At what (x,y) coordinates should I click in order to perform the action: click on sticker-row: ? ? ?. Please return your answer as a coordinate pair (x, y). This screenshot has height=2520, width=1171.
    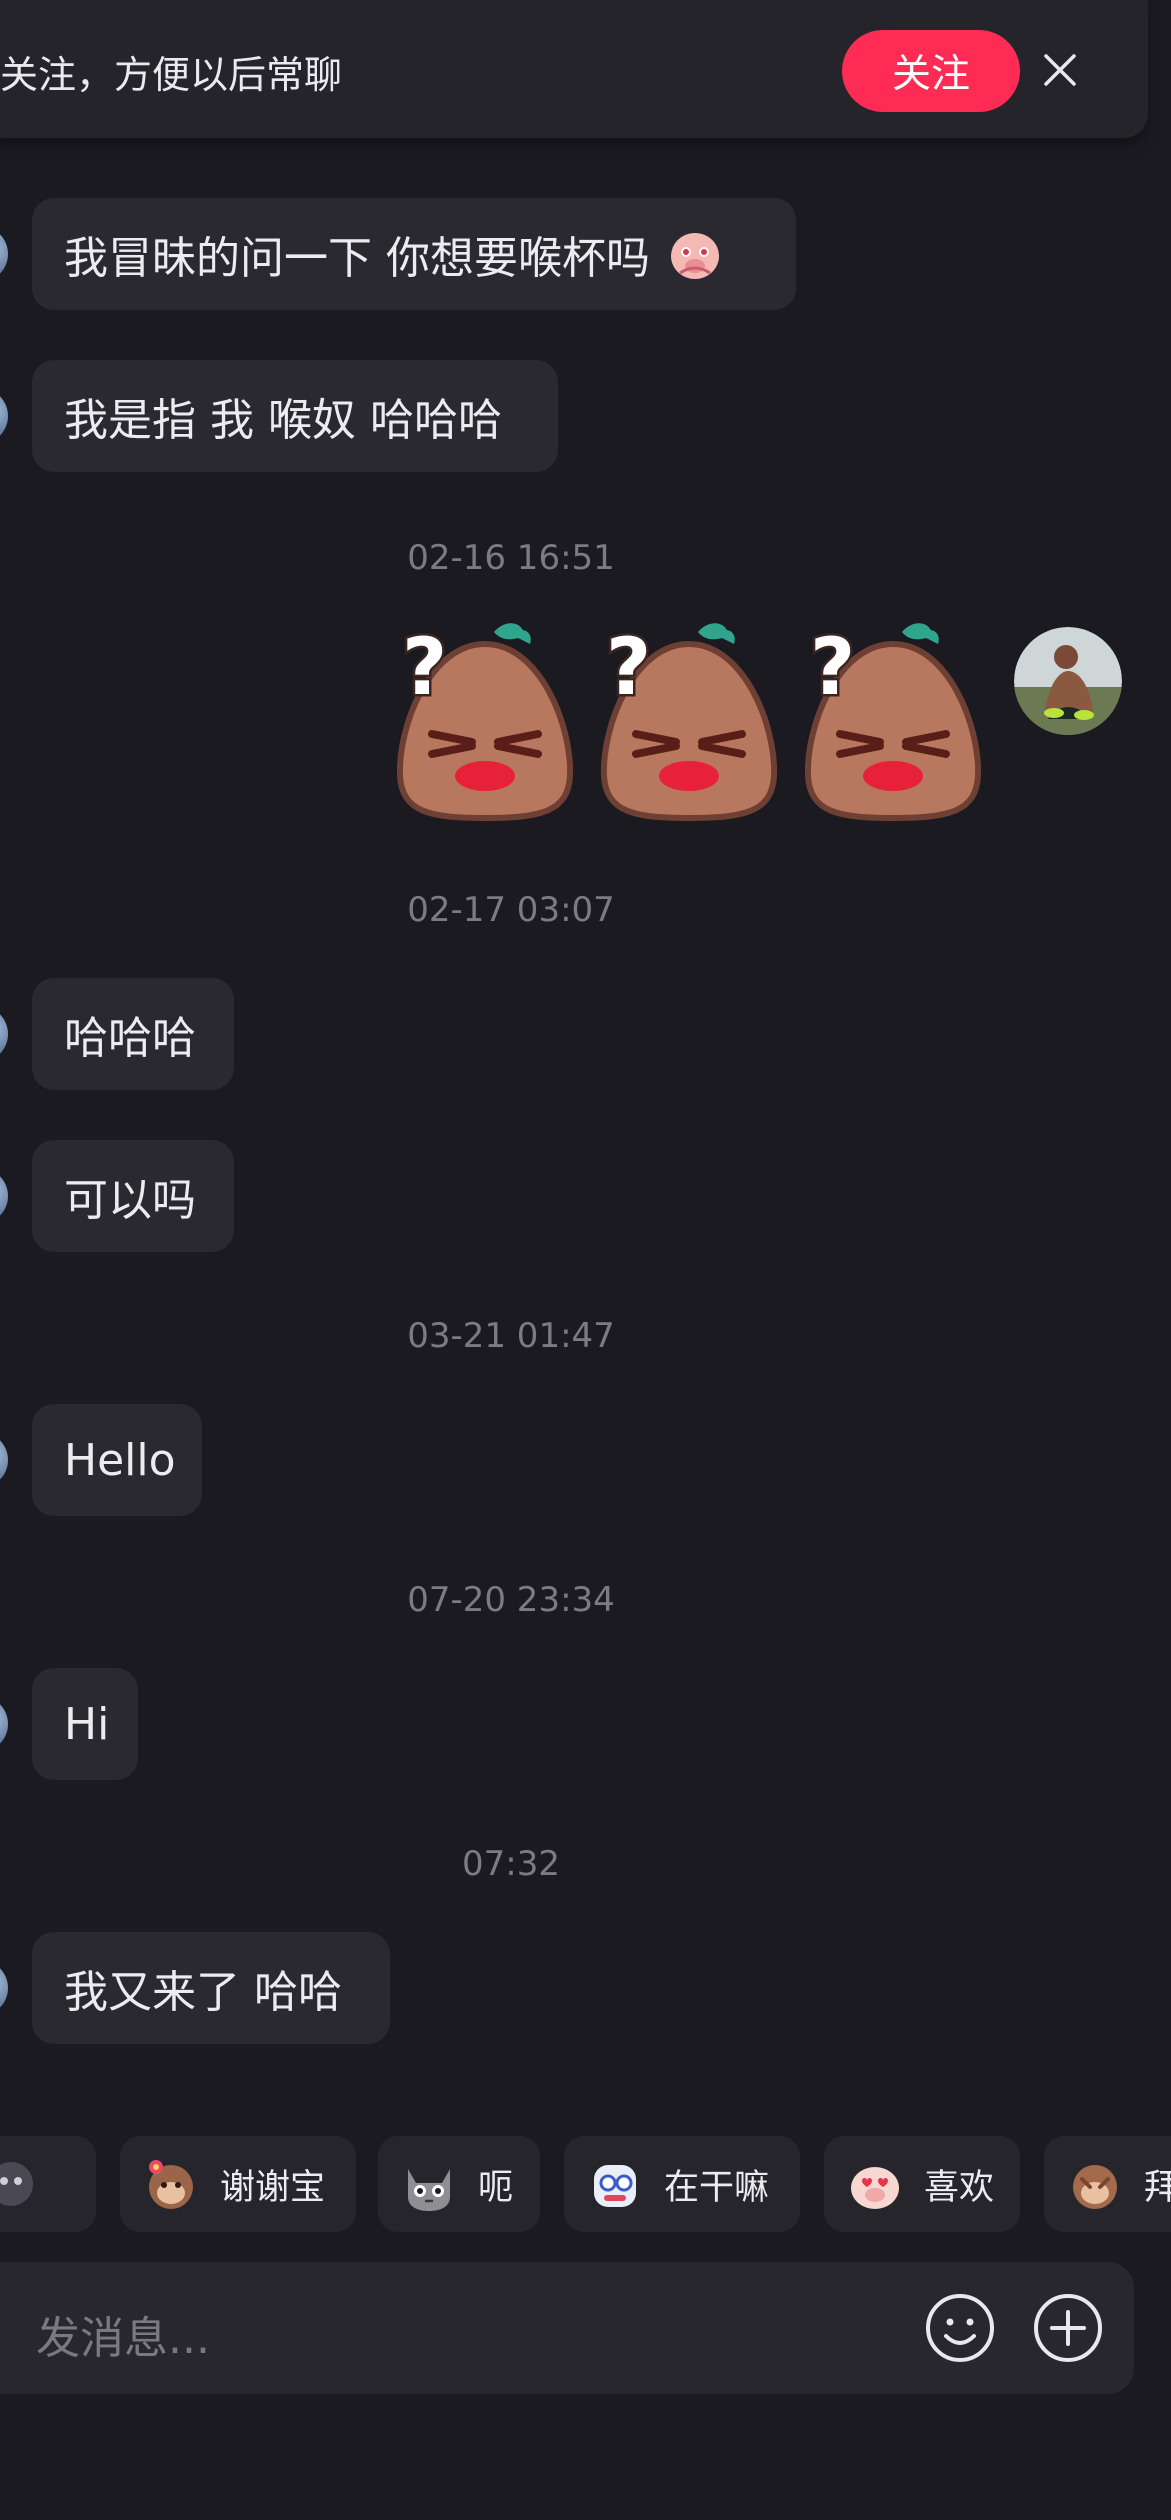
    Looking at the image, I should click on (686, 726).